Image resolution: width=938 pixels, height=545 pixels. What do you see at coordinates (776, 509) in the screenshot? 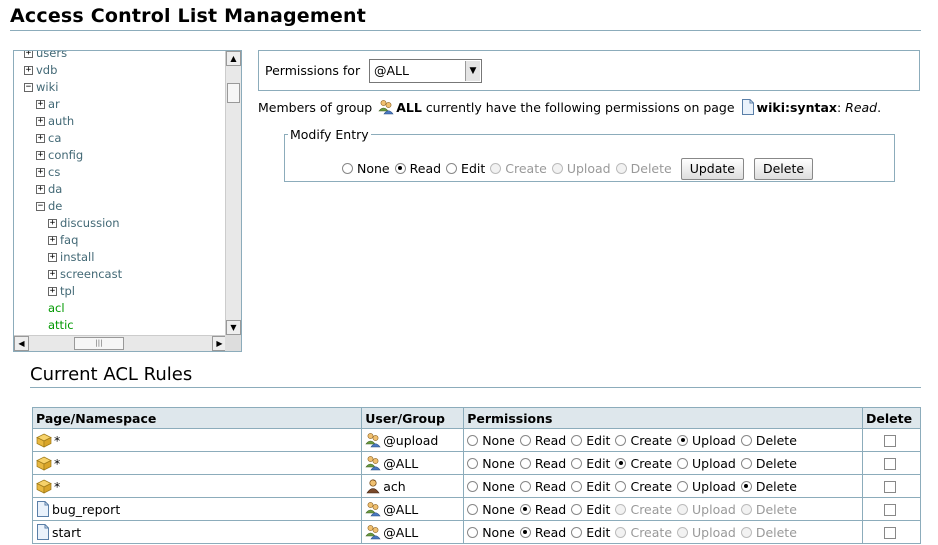
I see `permission-radio-label: Delete` at bounding box center [776, 509].